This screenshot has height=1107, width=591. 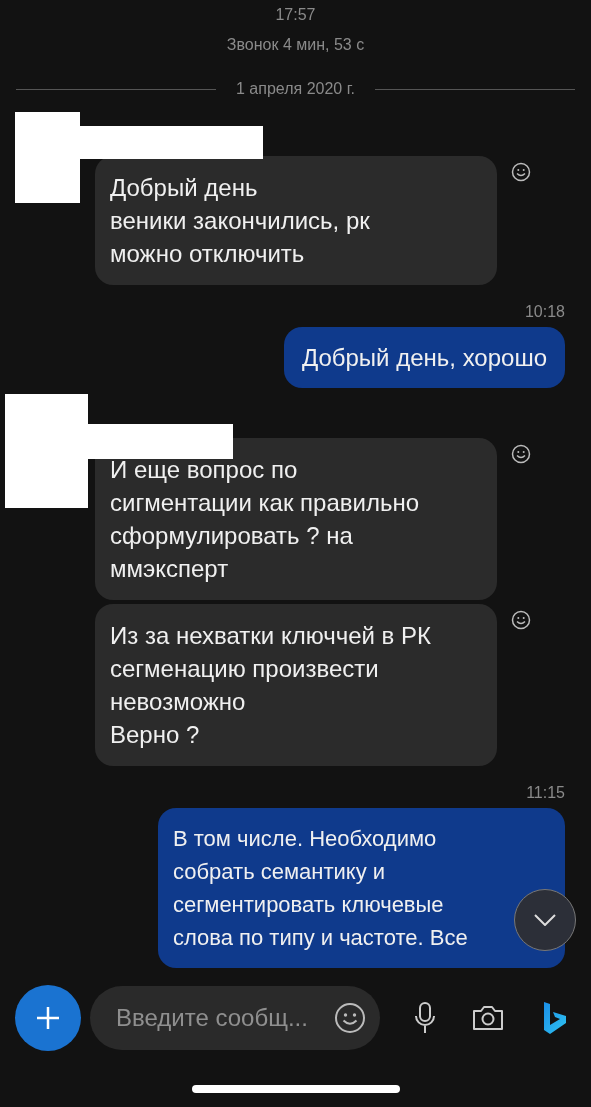 I want to click on date-separator: 1 апреля 2020 г., so click(x=295, y=89).